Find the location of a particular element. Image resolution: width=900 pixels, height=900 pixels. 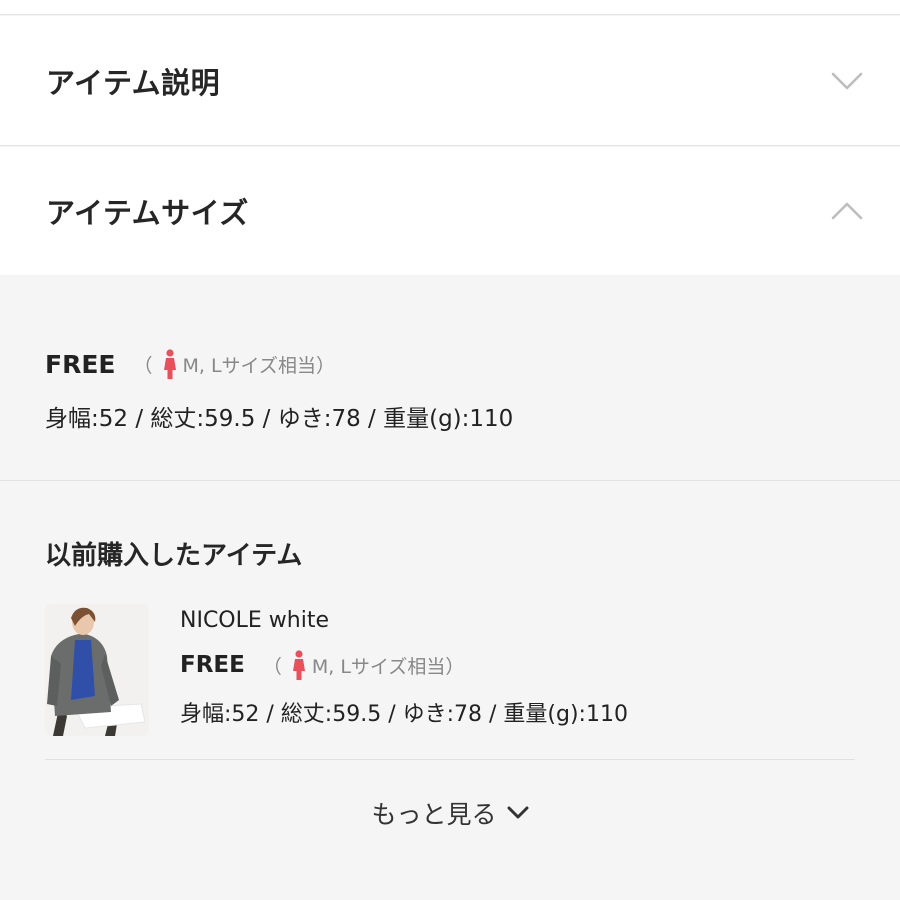

size-label: FREE is located at coordinates (80, 364).